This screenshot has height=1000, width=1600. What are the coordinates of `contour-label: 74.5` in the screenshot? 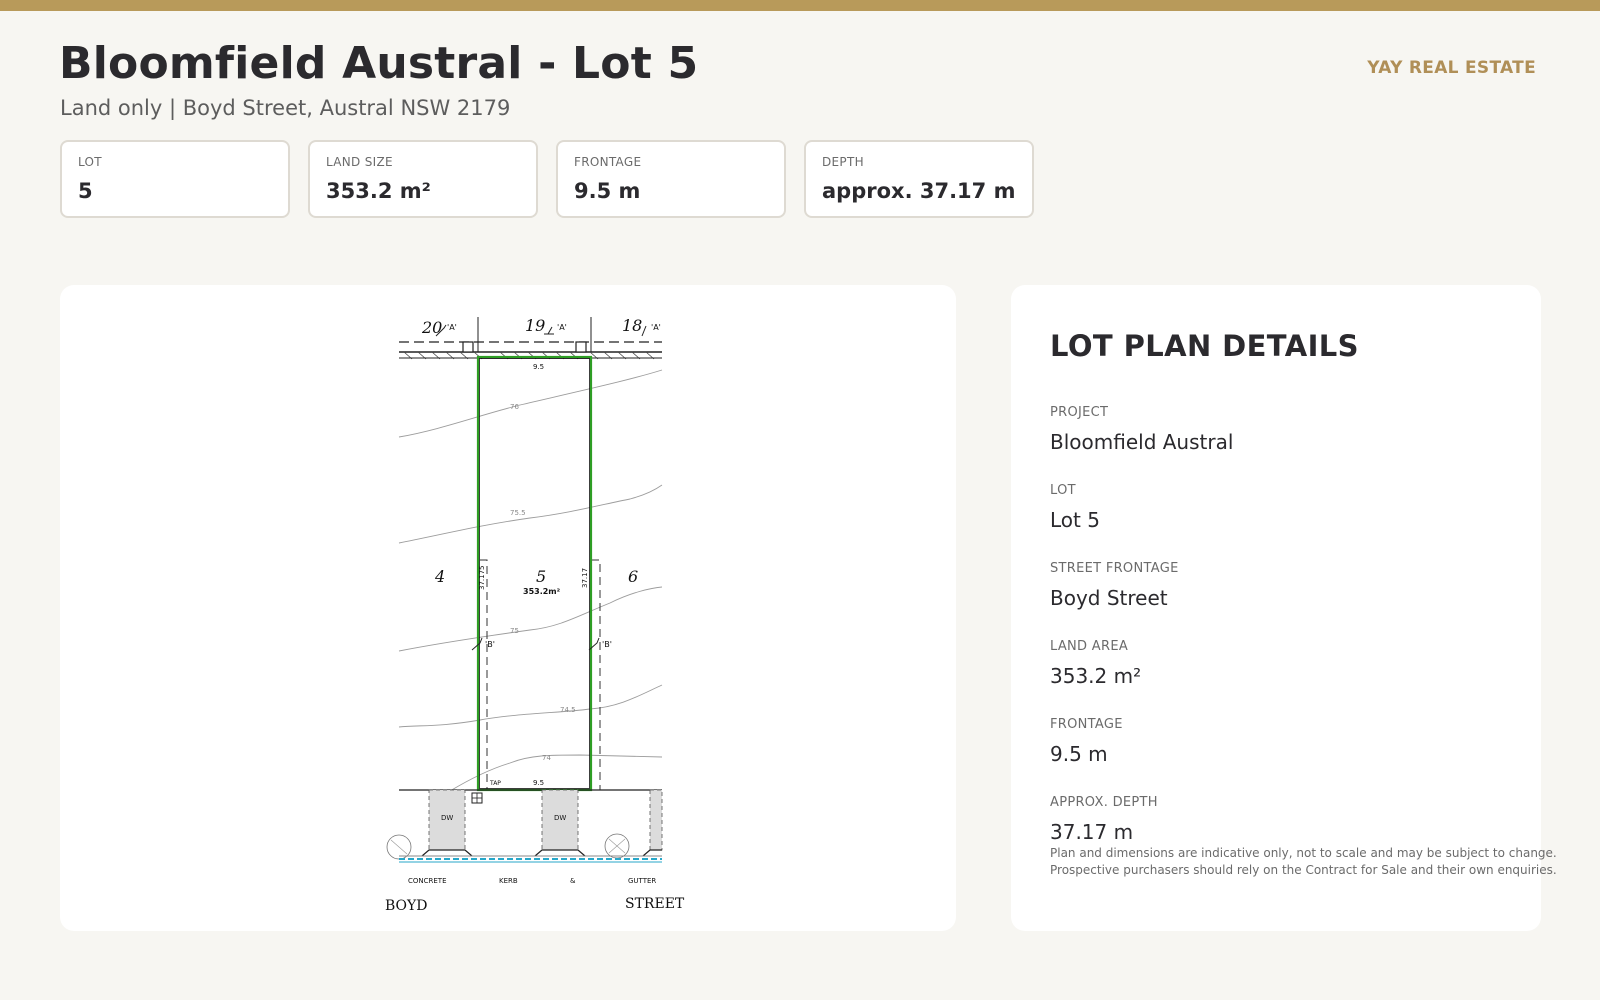 It's located at (568, 710).